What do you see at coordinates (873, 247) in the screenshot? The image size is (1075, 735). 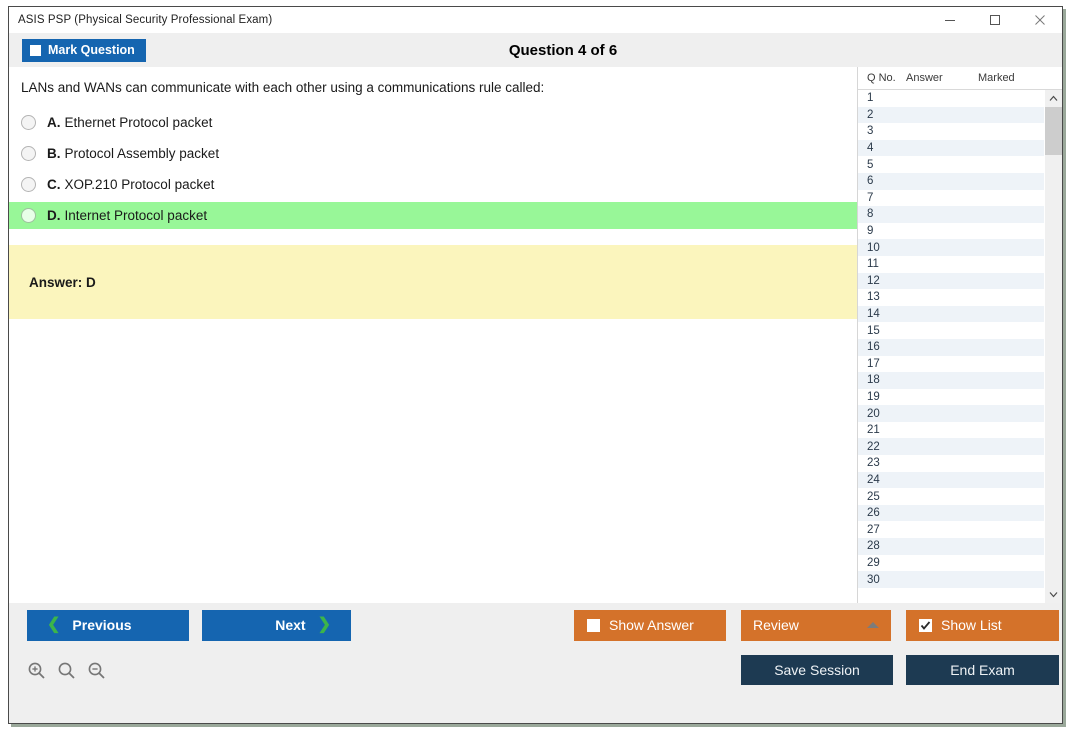 I see `question-list-cell-qno: 10` at bounding box center [873, 247].